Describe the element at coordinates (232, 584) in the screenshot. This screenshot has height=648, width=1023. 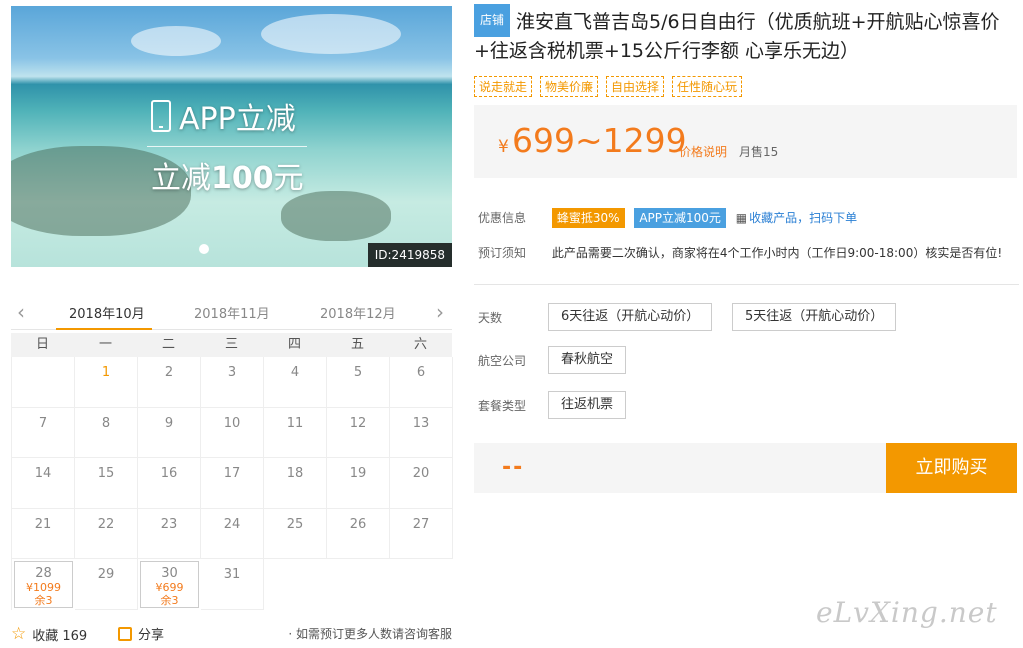
I see `calendar-day: 31` at that location.